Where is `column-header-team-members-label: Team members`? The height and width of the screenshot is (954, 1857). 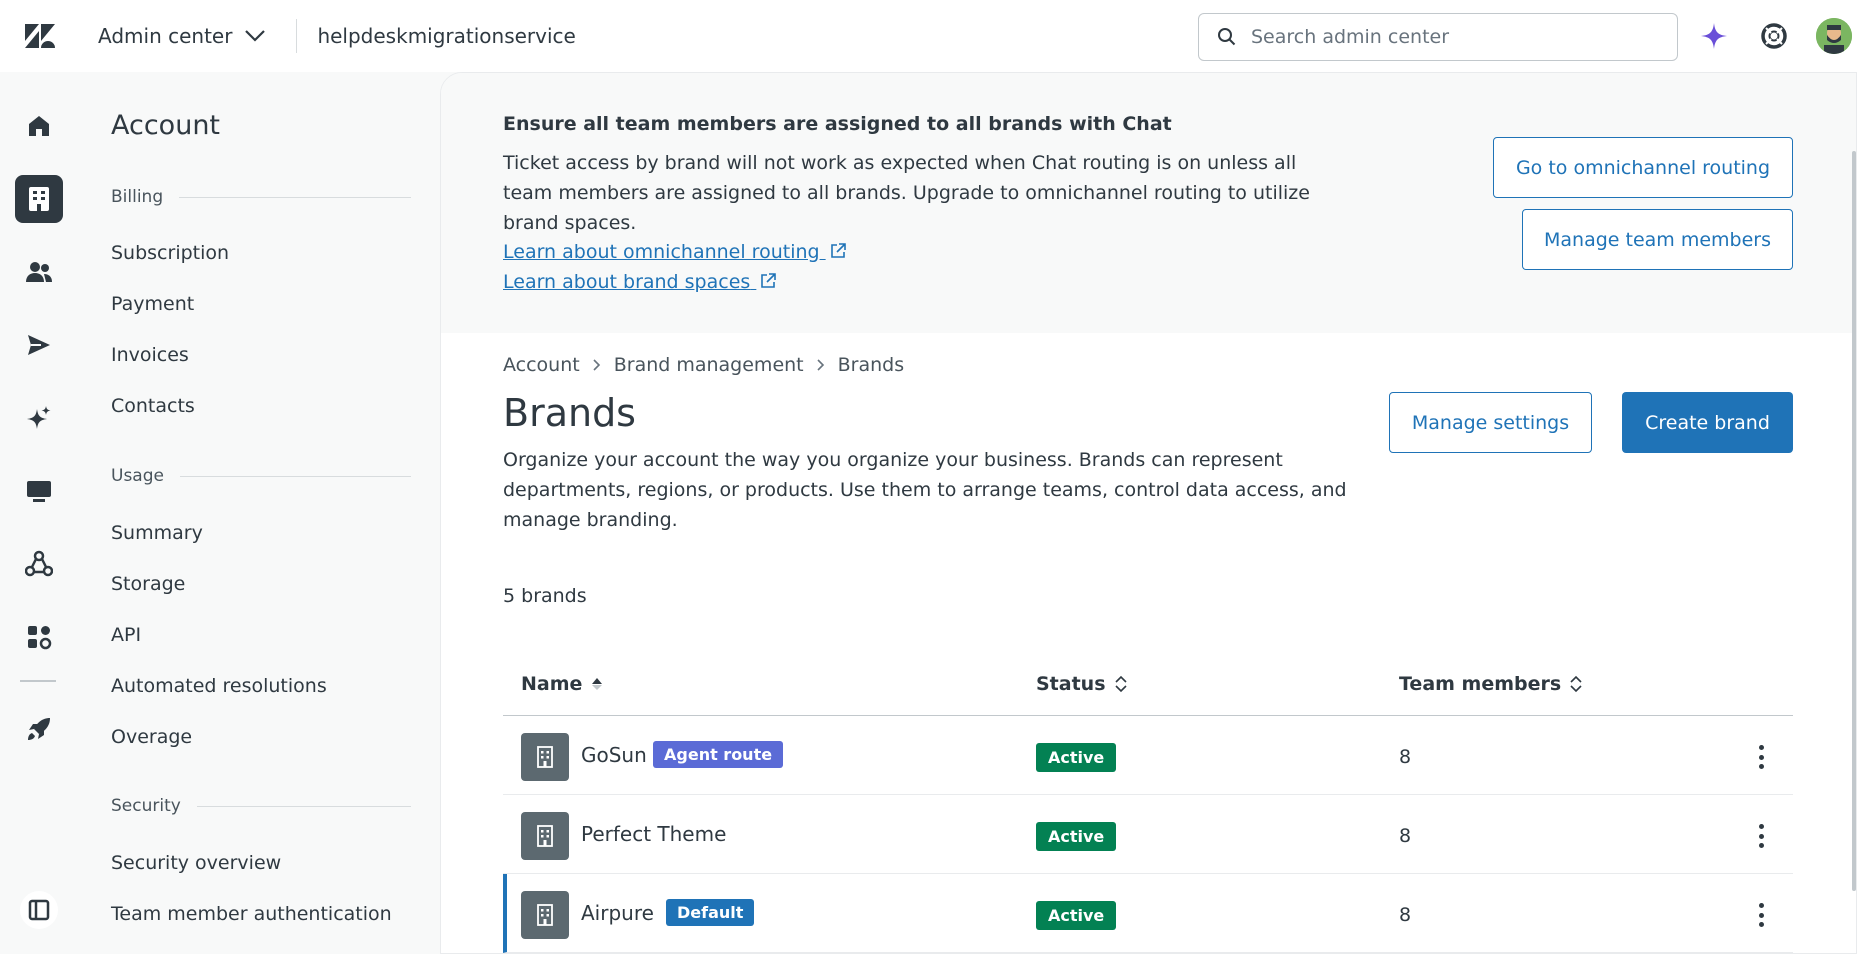 column-header-team-members-label: Team members is located at coordinates (1480, 684).